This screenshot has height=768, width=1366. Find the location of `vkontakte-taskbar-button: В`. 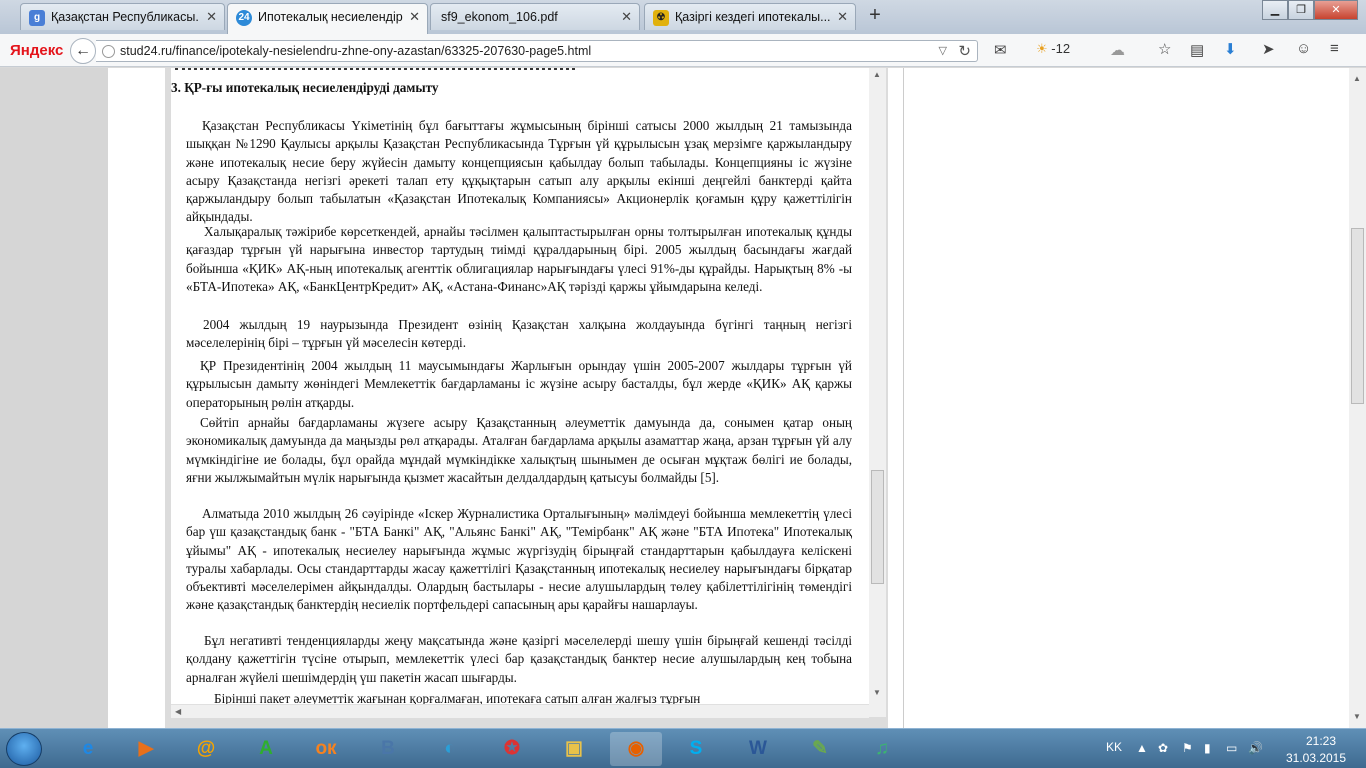

vkontakte-taskbar-button: В is located at coordinates (388, 749).